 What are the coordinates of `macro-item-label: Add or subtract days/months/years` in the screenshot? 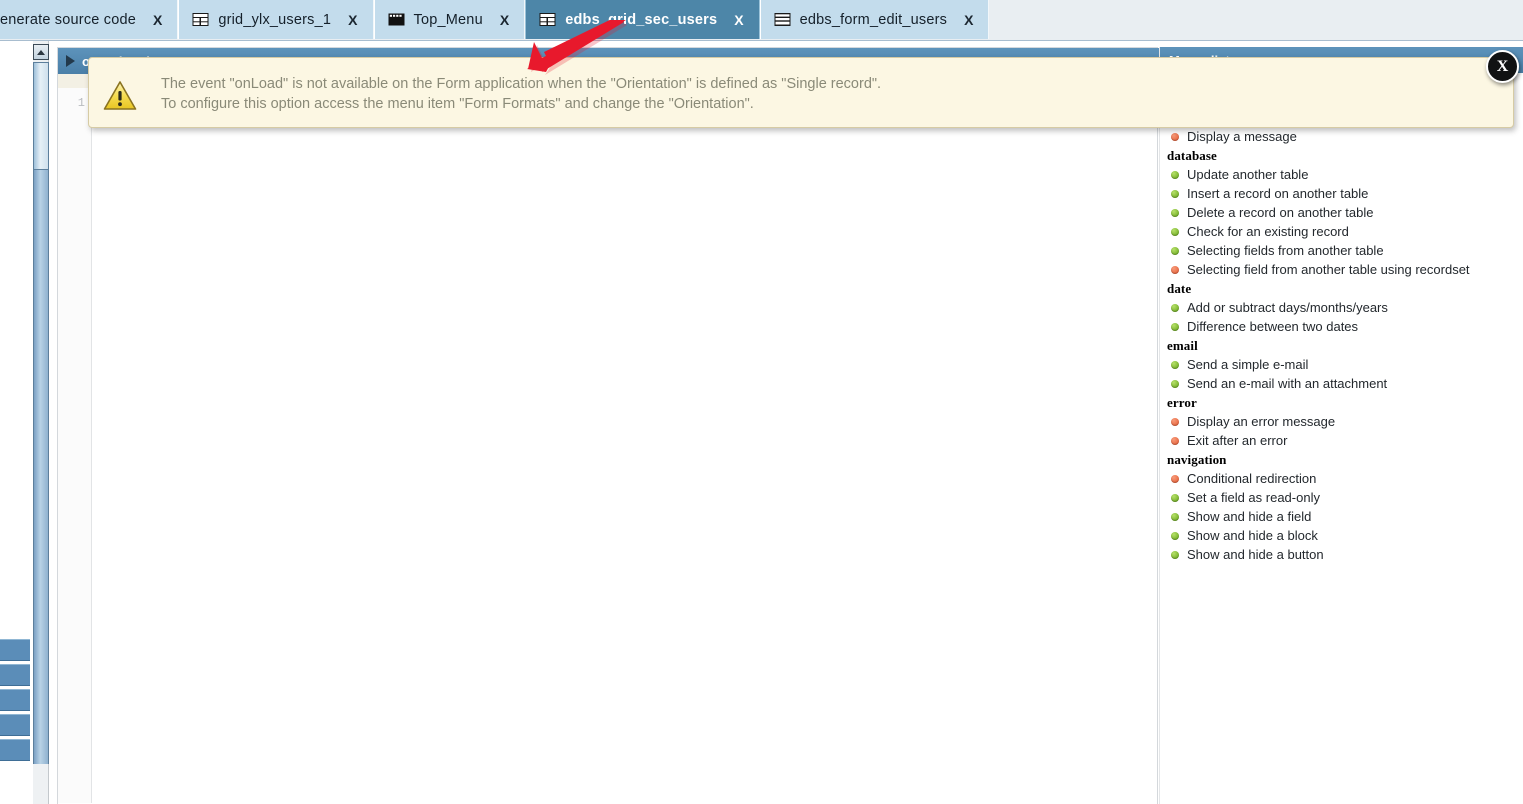 It's located at (1287, 307).